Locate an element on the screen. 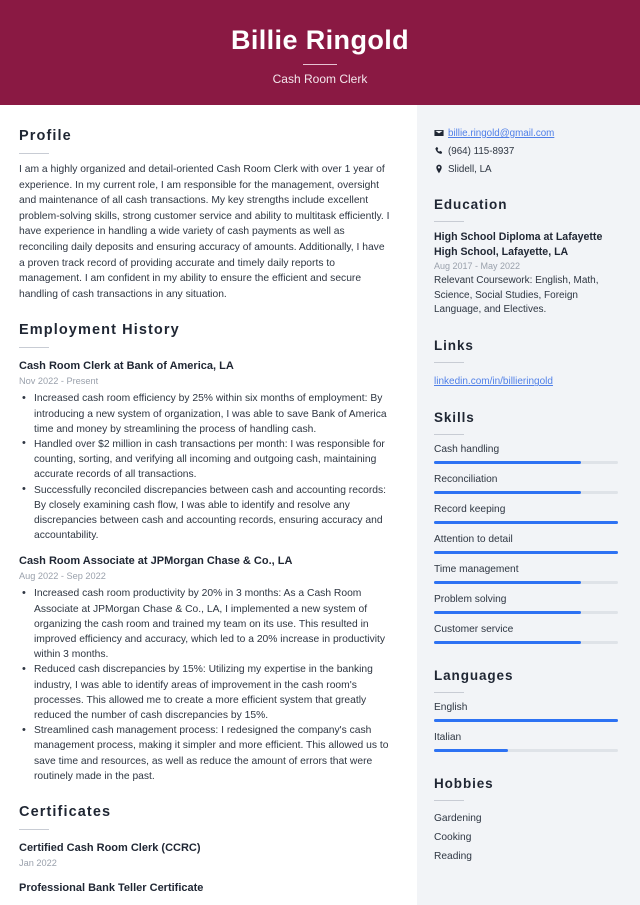  skill-item: Customer service is located at coordinates (526, 634).